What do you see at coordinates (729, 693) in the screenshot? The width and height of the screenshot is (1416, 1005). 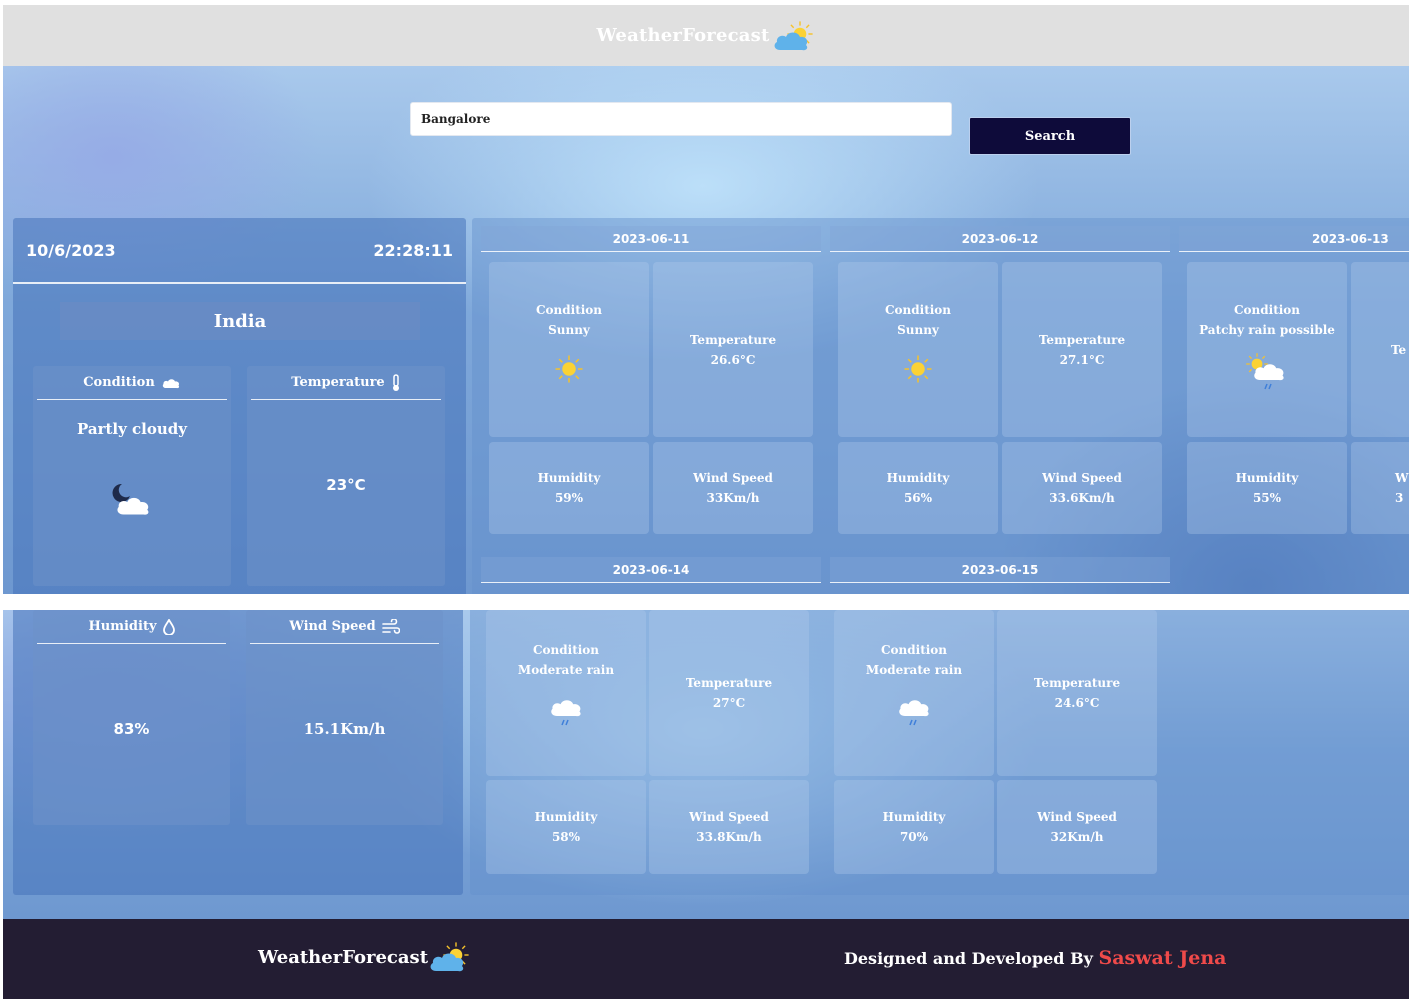 I see `forecast-day-4-temperature: Temperature 27°C` at bounding box center [729, 693].